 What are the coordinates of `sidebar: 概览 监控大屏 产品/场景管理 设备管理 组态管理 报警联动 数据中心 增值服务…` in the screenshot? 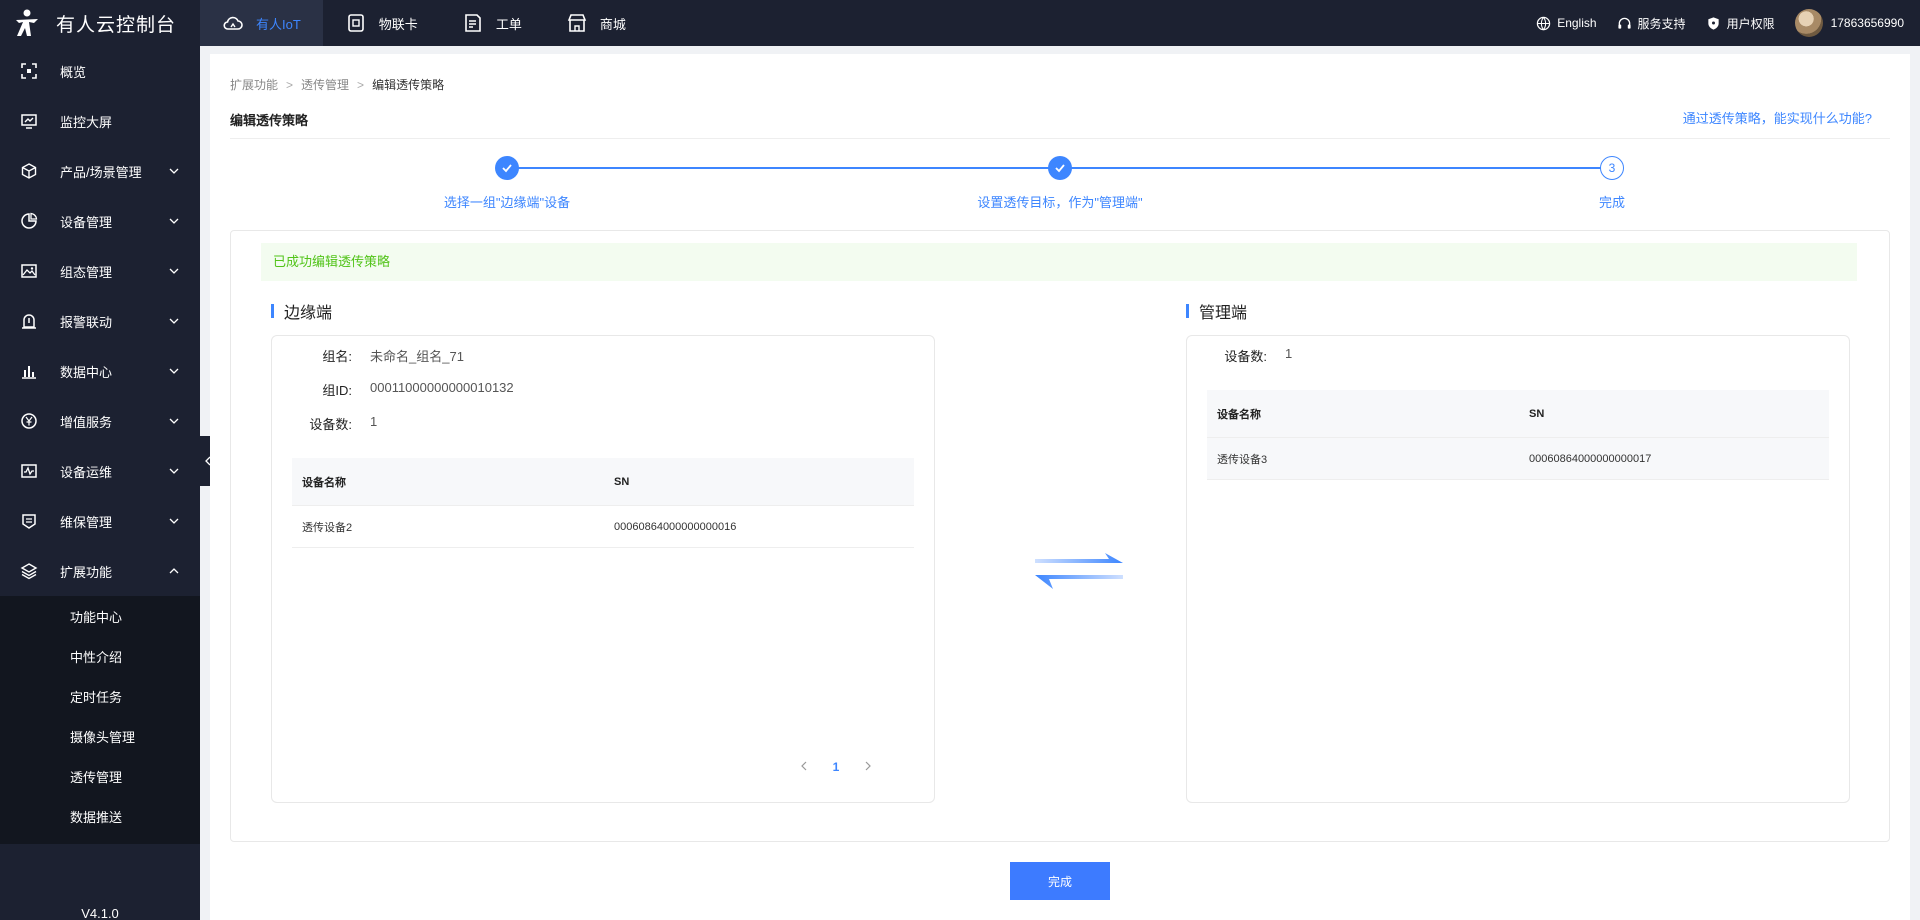 It's located at (100, 483).